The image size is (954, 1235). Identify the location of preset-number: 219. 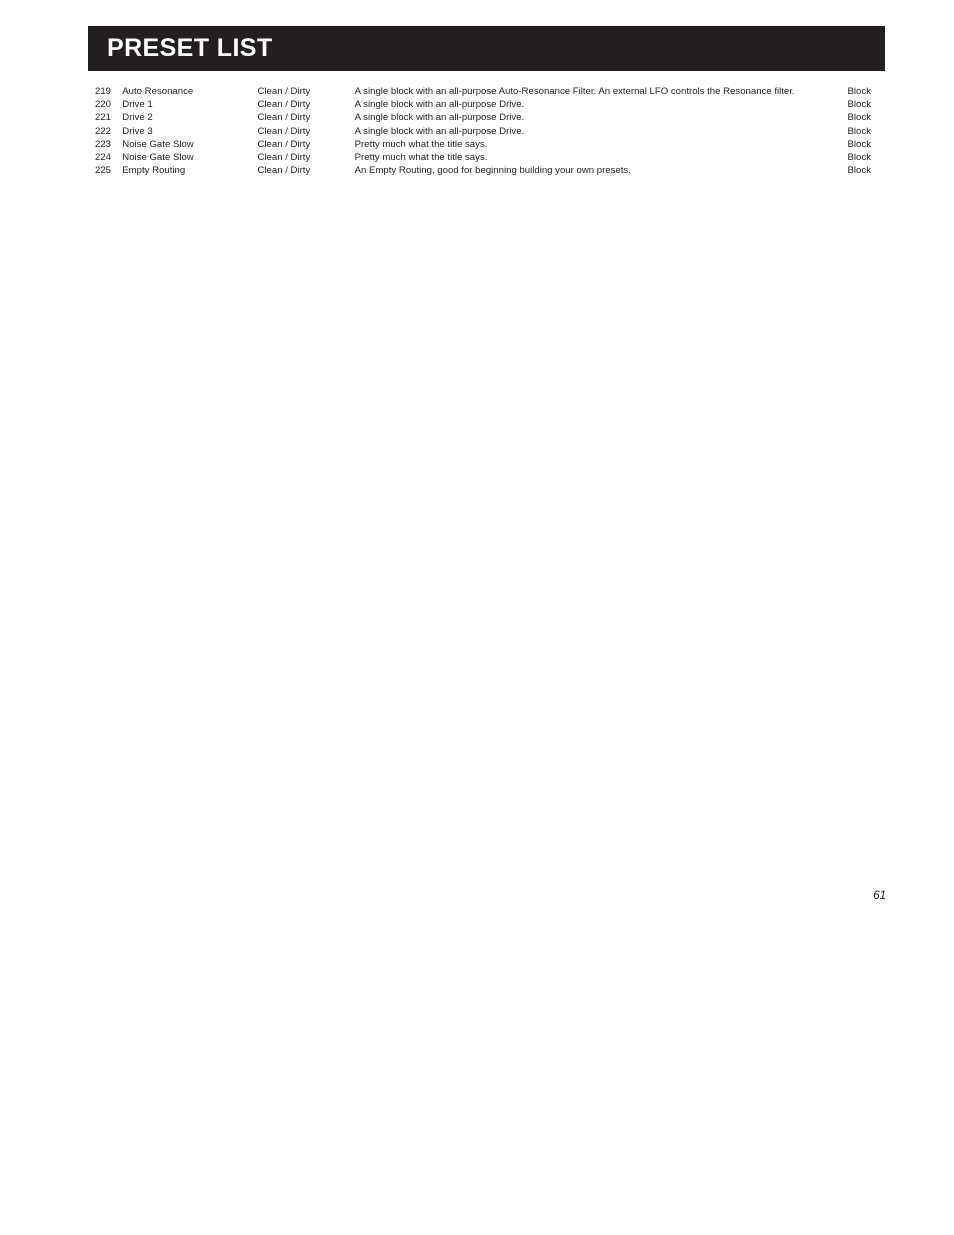
(103, 91).